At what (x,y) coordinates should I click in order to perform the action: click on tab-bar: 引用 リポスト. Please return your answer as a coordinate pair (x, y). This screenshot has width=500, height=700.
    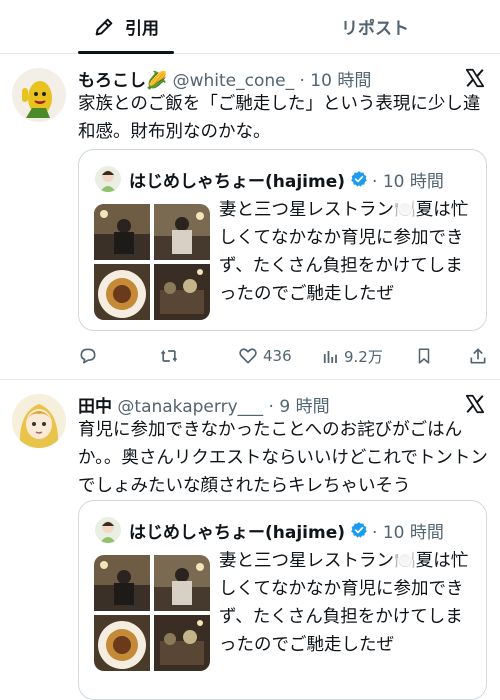
    Looking at the image, I should click on (250, 27).